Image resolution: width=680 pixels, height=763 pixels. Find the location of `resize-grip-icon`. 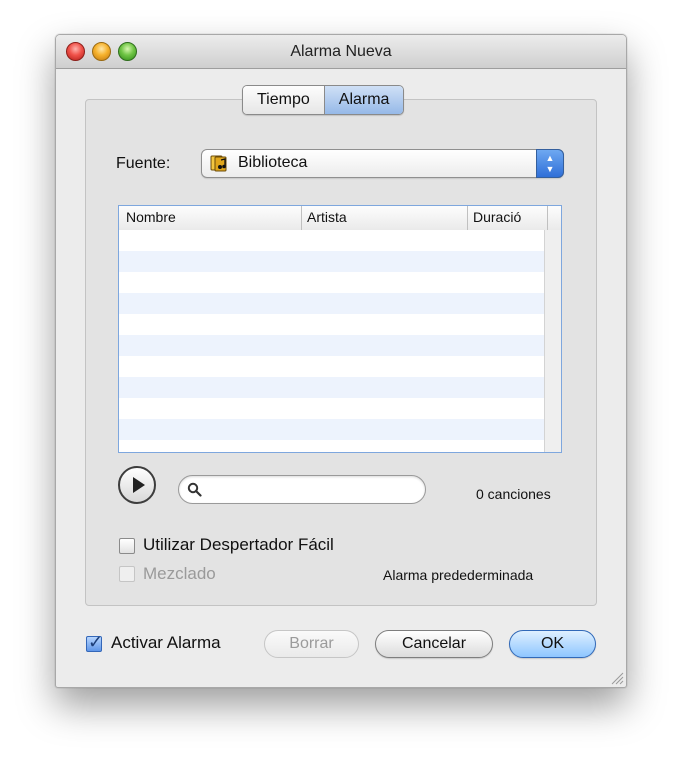

resize-grip-icon is located at coordinates (617, 678).